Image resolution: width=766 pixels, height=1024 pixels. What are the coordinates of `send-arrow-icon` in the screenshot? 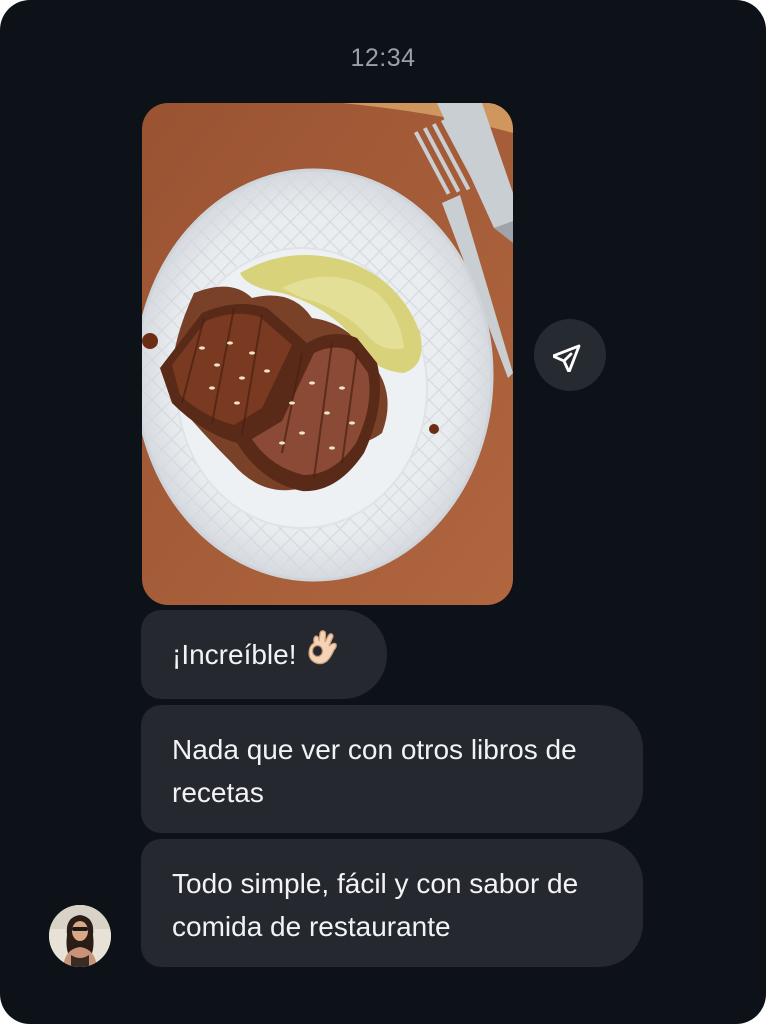 It's located at (567, 358).